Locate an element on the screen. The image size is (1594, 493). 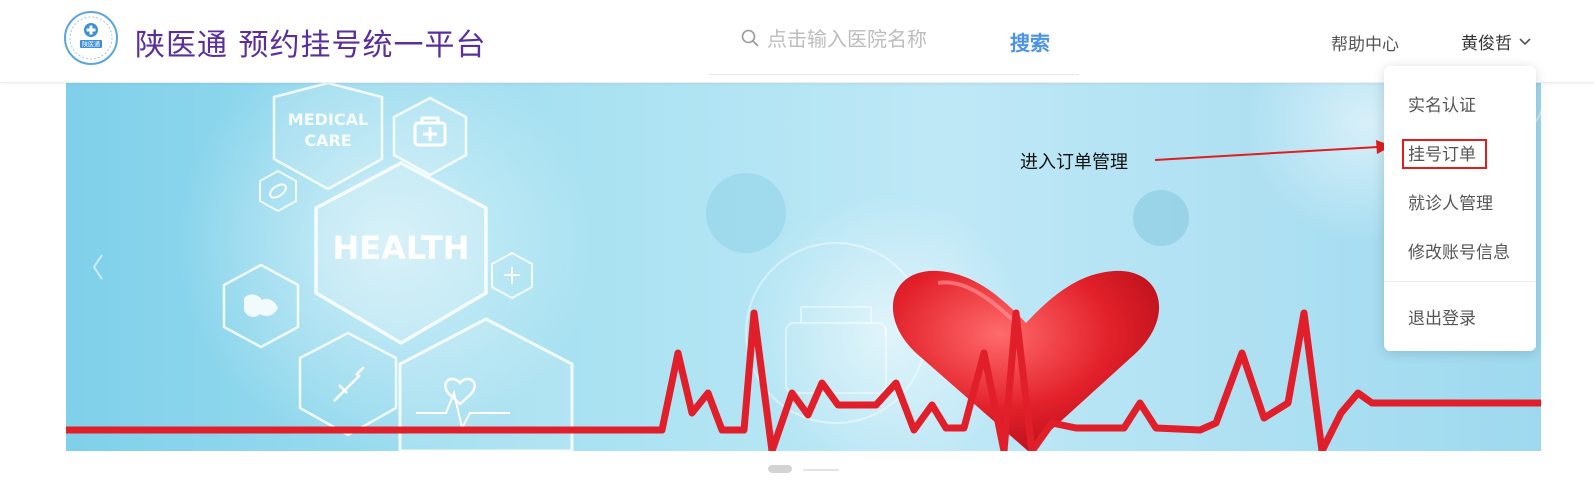
user-menu-trigger: 黄俊哲 is located at coordinates (1496, 41).